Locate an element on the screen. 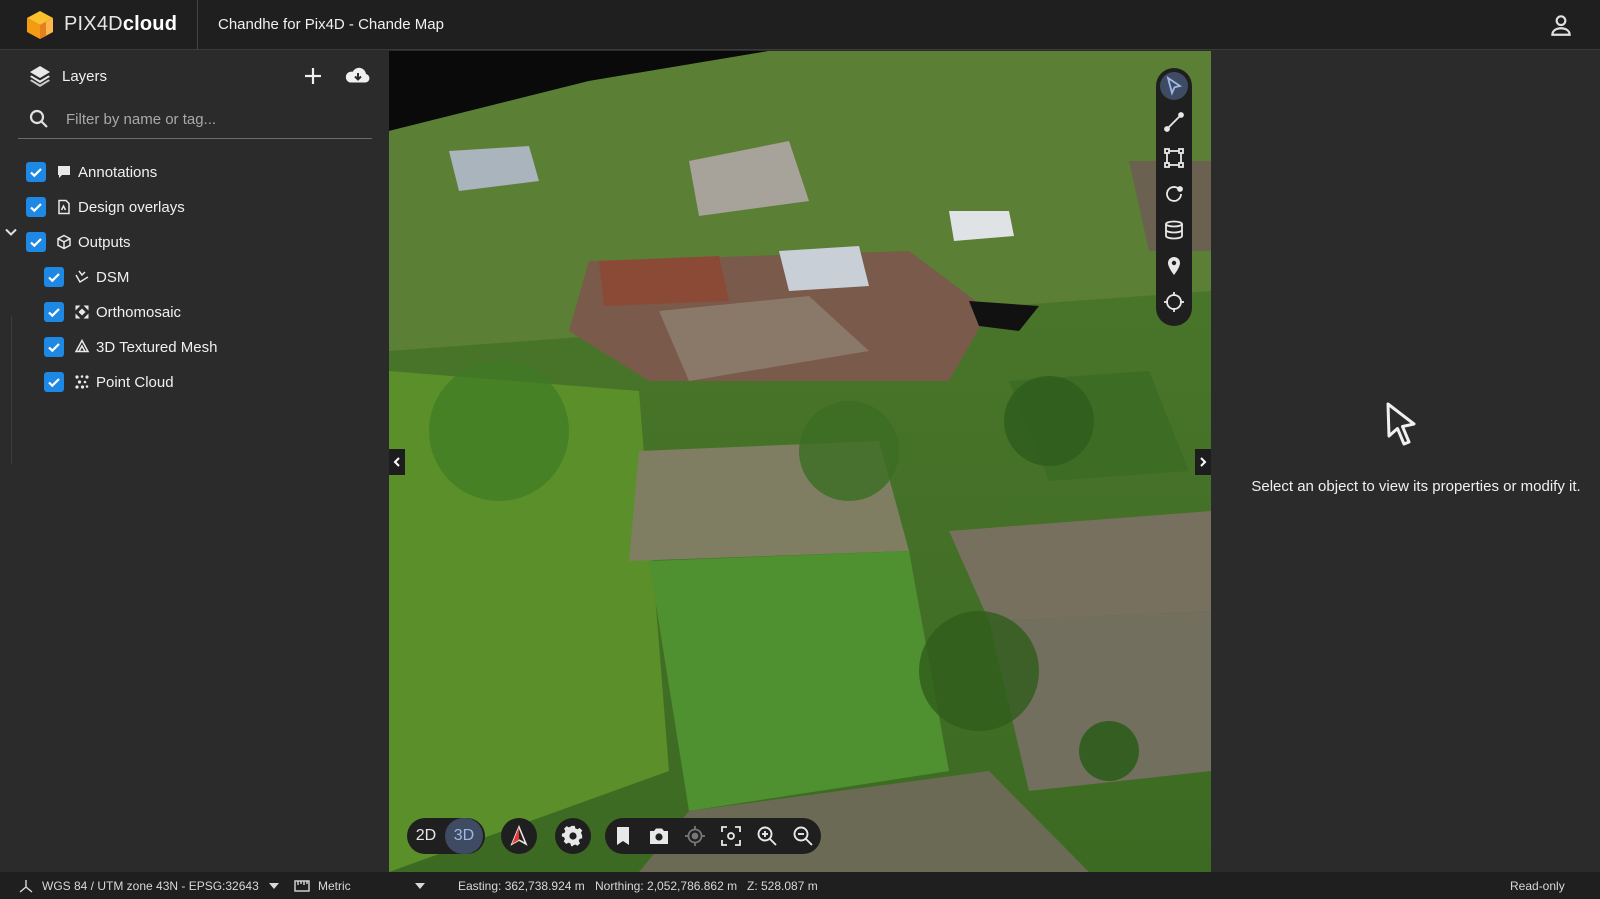  layer-orthomosaic: Orthomosaic is located at coordinates (112, 312).